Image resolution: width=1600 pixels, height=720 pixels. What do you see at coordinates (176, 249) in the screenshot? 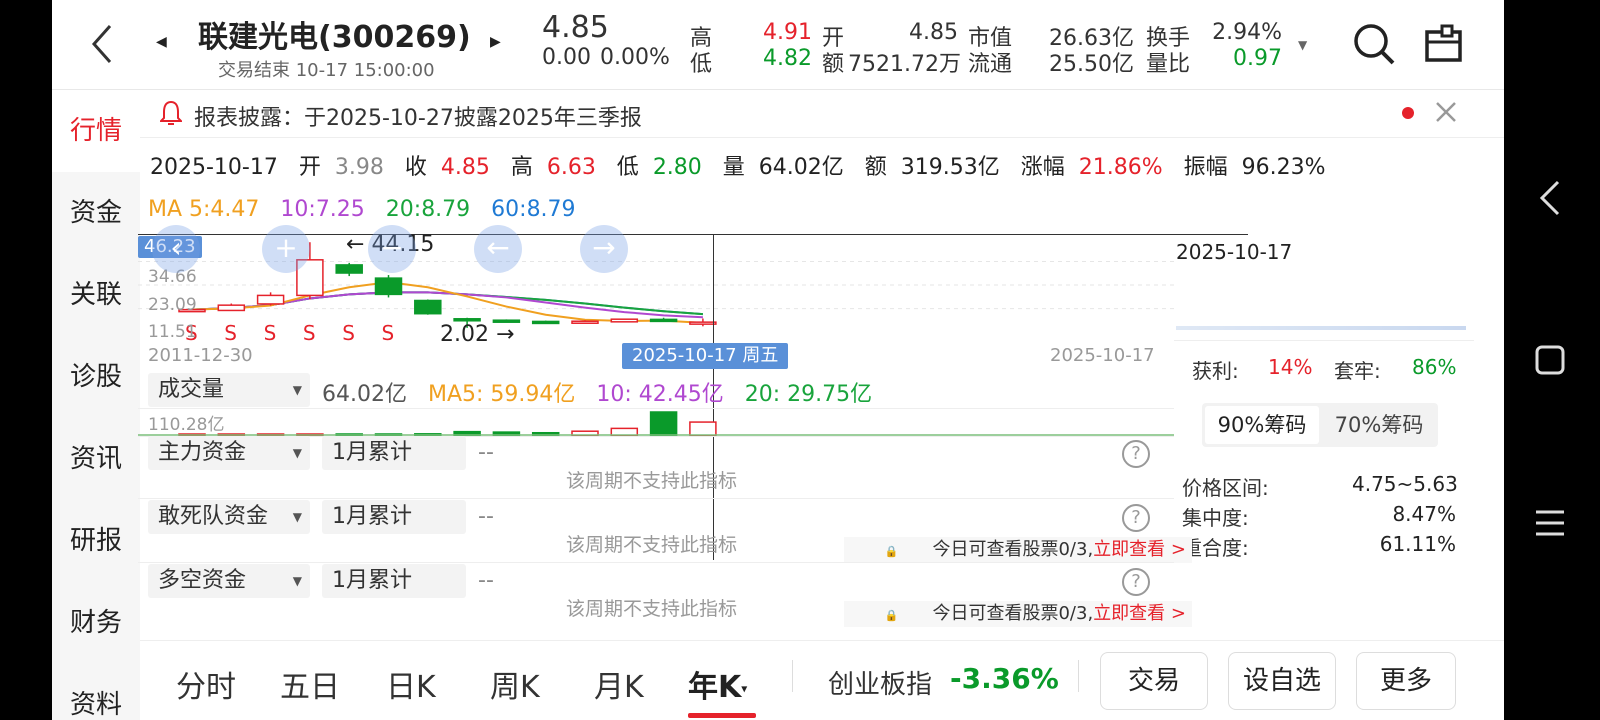
I see `scroll-left-button: ‹` at bounding box center [176, 249].